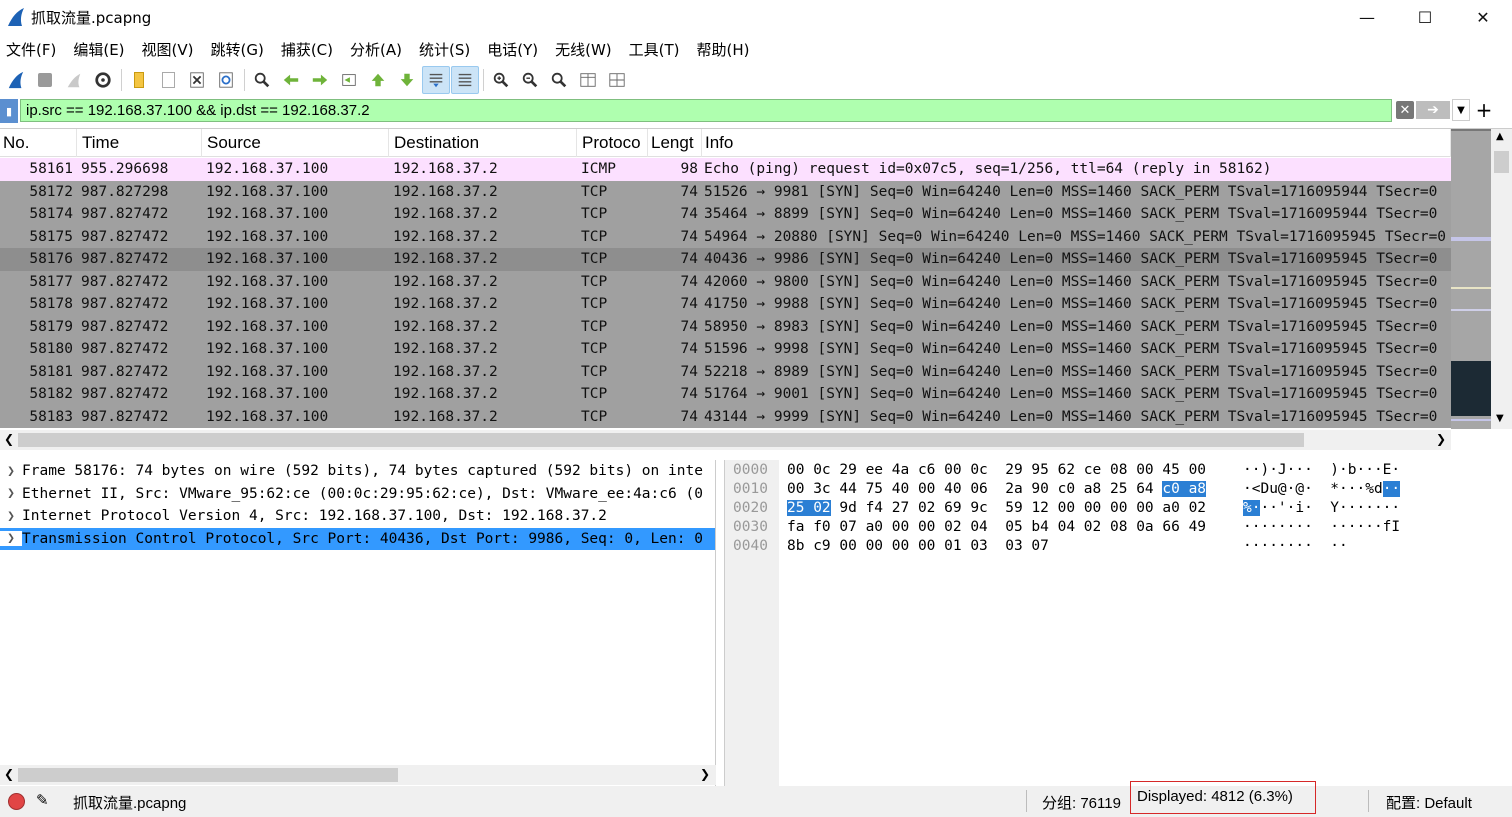 This screenshot has width=1512, height=817. I want to click on menu-file: 文件(F), so click(31, 49).